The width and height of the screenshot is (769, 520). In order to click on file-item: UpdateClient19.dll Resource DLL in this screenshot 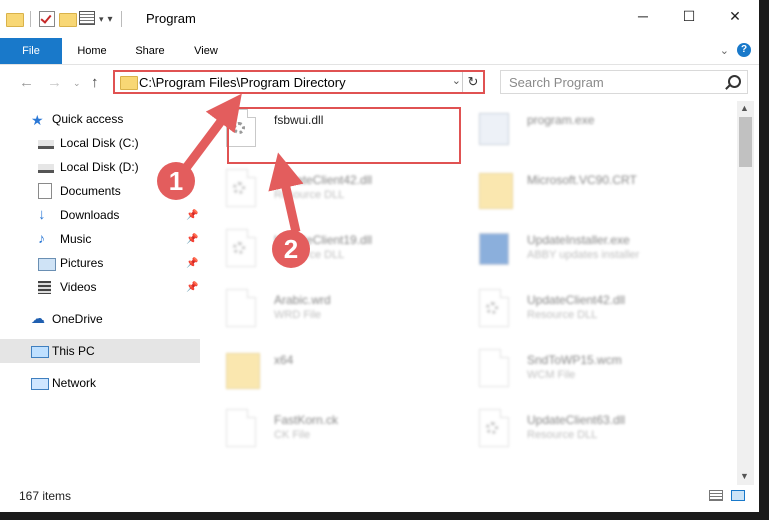, I will do `click(326, 251)`.